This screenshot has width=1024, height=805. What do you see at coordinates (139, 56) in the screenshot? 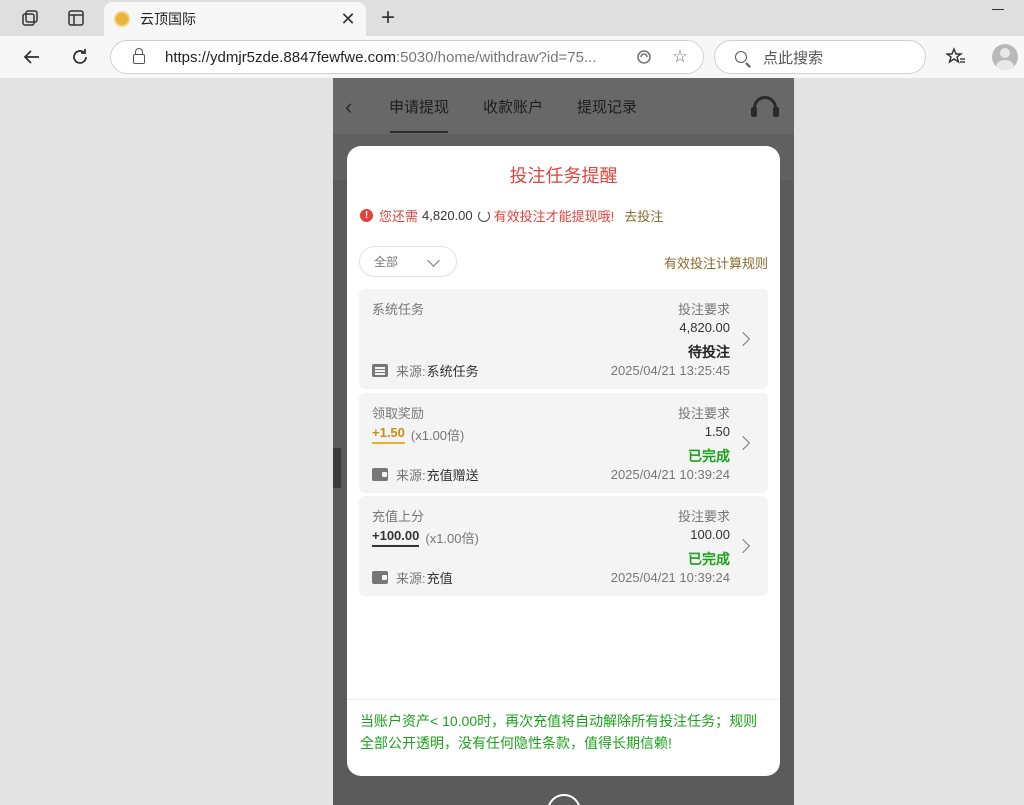
I see `lock-icon` at bounding box center [139, 56].